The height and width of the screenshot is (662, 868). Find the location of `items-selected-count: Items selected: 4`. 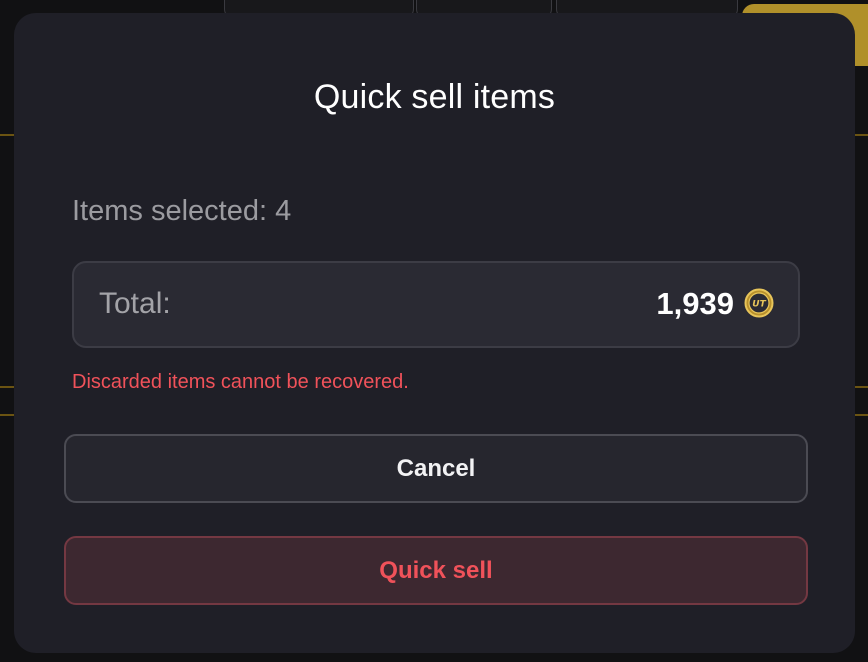

items-selected-count: Items selected: 4 is located at coordinates (182, 211).